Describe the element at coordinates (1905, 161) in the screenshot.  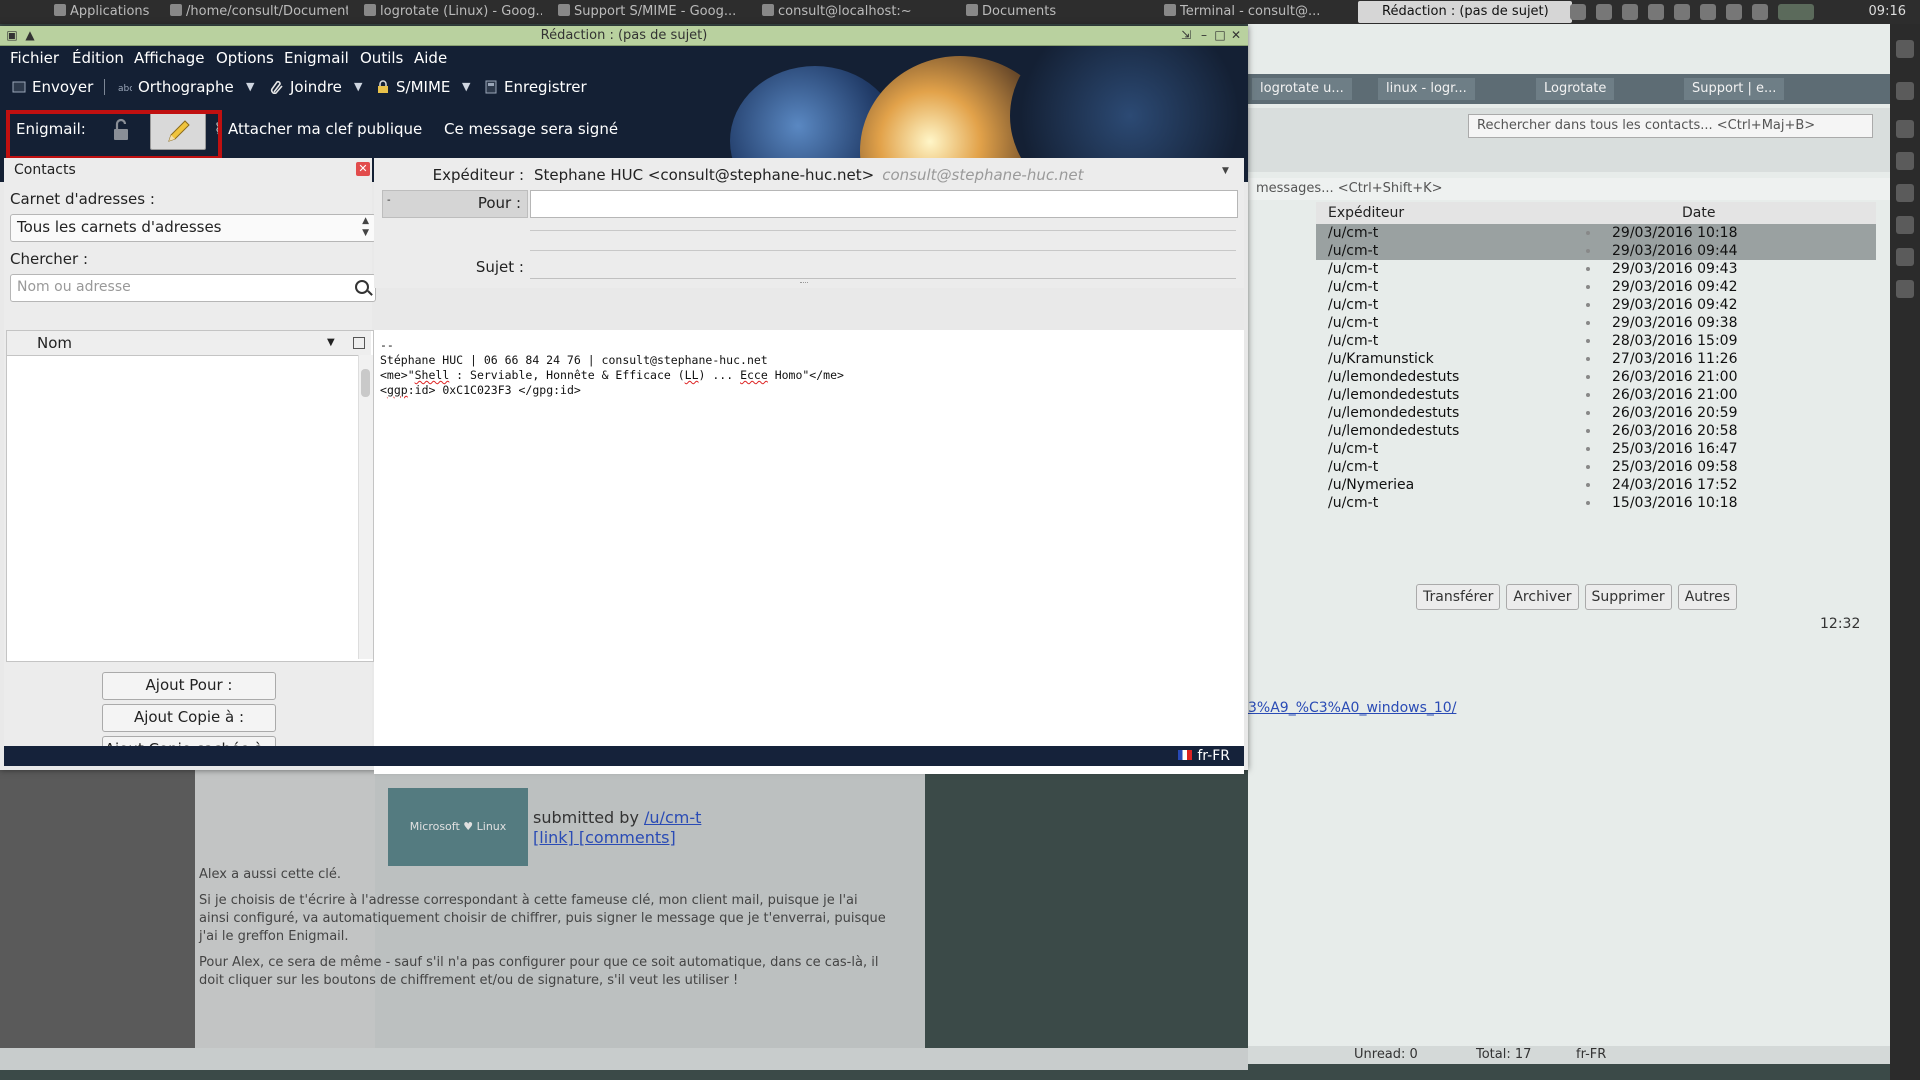
I see `dock-mail-icon` at that location.